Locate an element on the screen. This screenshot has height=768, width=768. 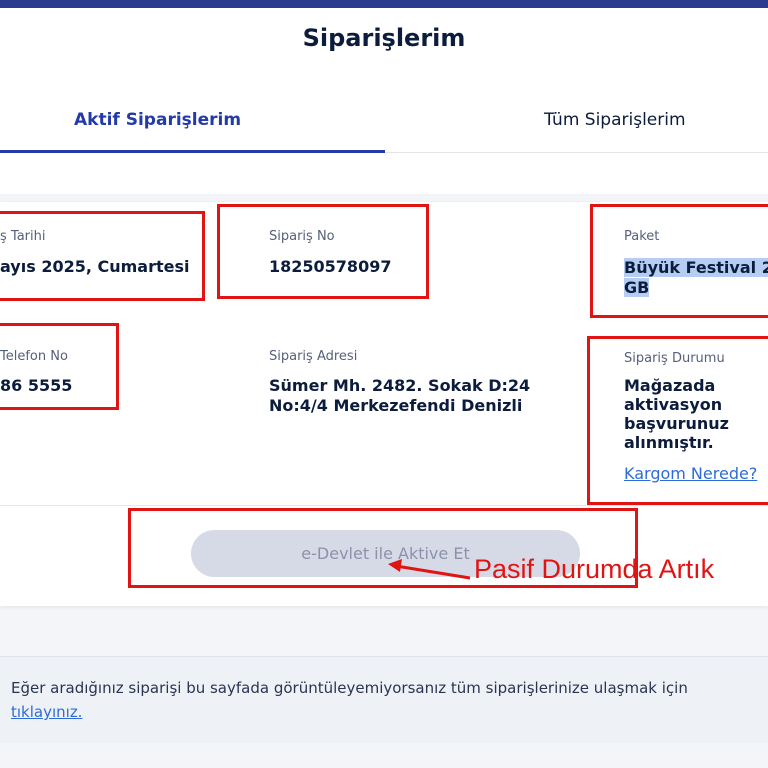
info-link: tıklayınız. is located at coordinates (46, 712).